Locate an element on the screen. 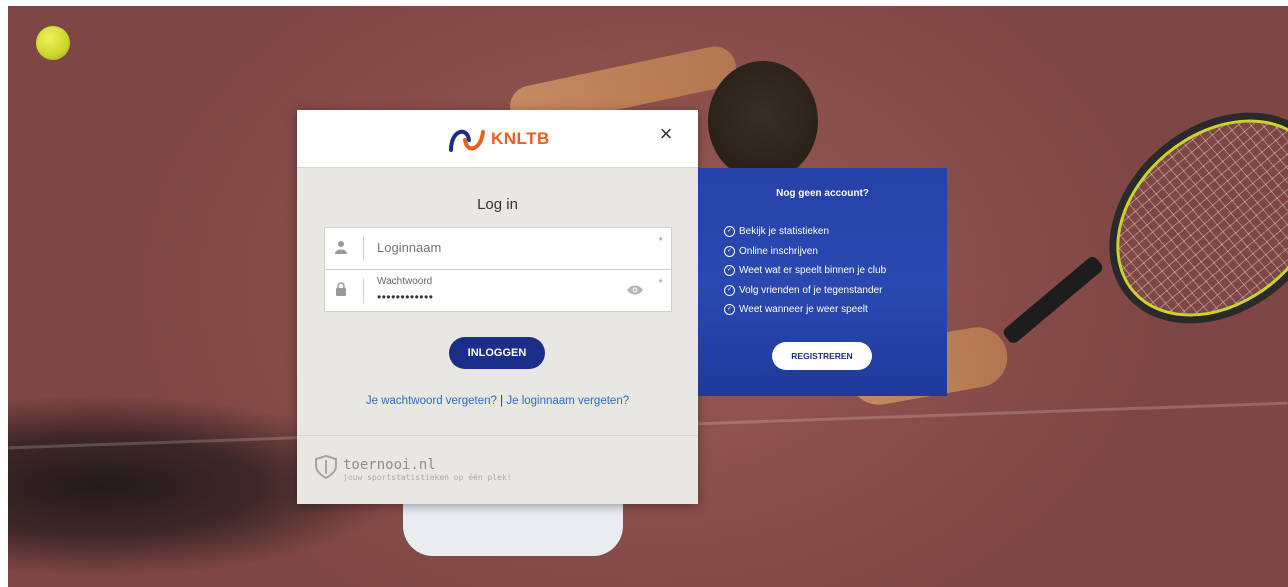  username-field: * is located at coordinates (498, 248).